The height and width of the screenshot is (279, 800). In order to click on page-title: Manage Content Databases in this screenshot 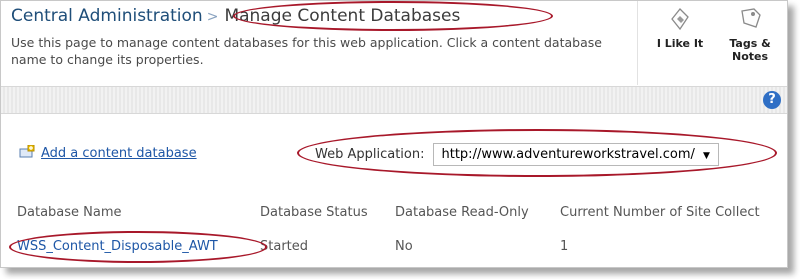, I will do `click(342, 16)`.